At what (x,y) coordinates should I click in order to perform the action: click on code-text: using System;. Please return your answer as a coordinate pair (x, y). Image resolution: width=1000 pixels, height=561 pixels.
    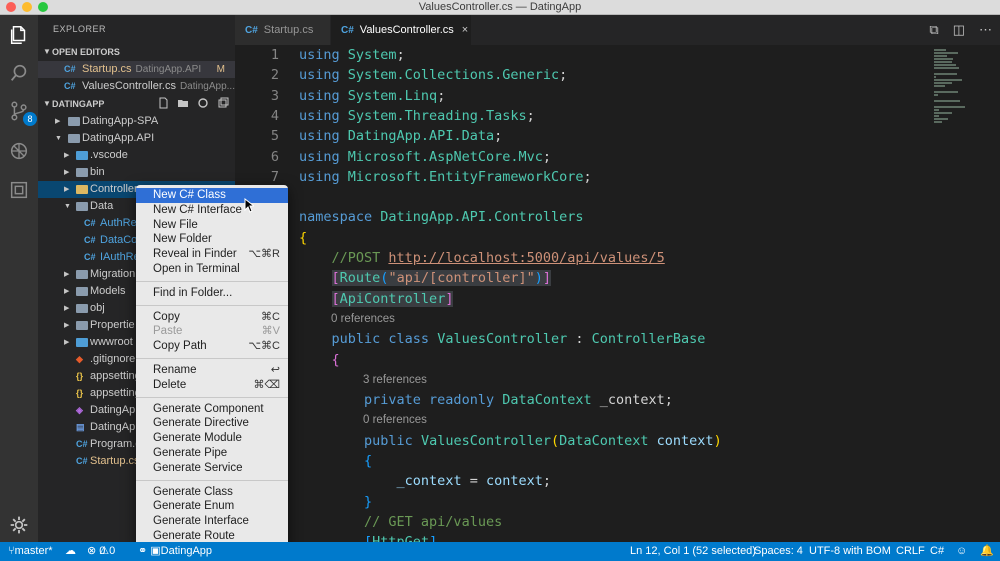
    Looking at the image, I should click on (352, 55).